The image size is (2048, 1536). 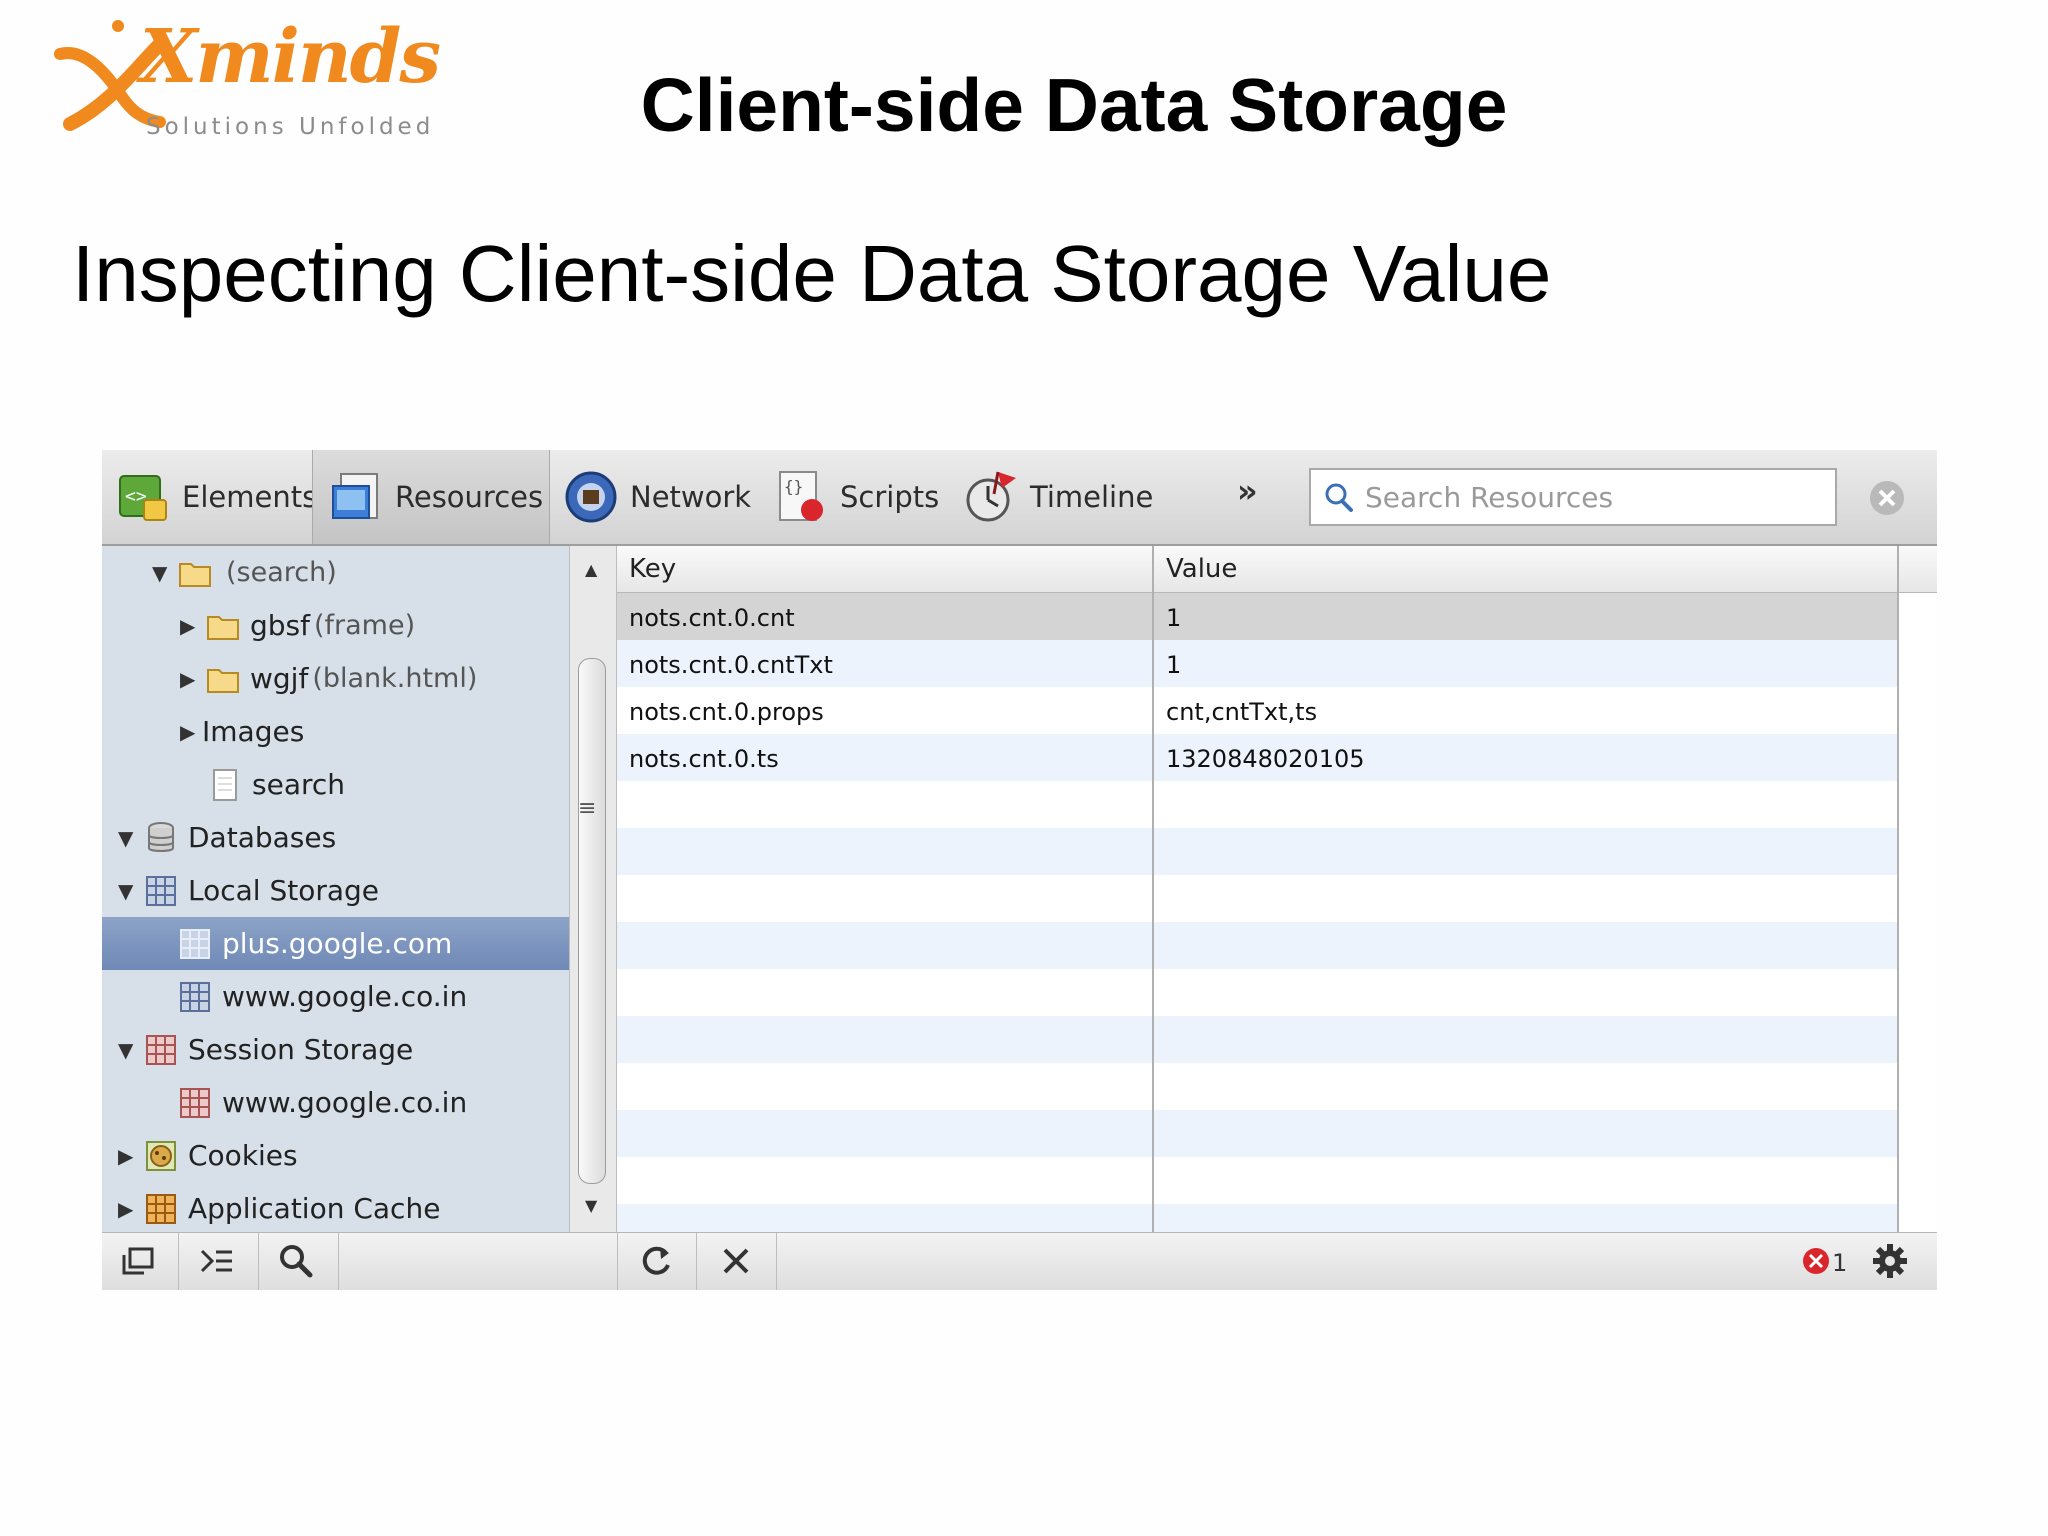 I want to click on tab-timeline: Timeline, so click(x=1057, y=497).